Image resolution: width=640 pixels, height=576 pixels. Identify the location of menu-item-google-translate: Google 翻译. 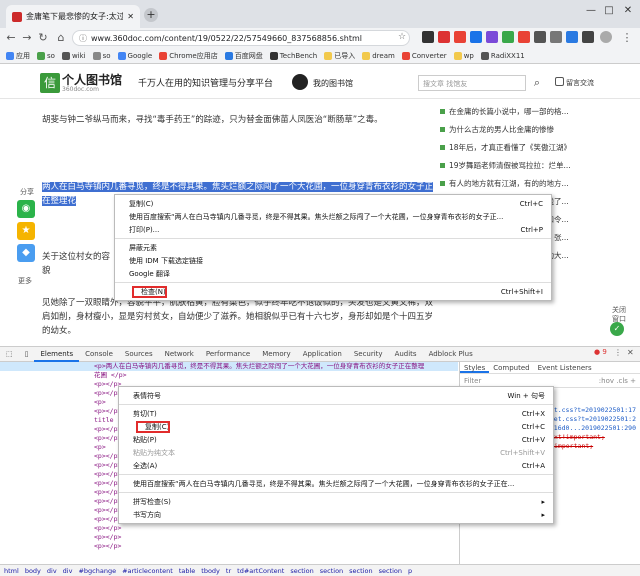
(333, 273).